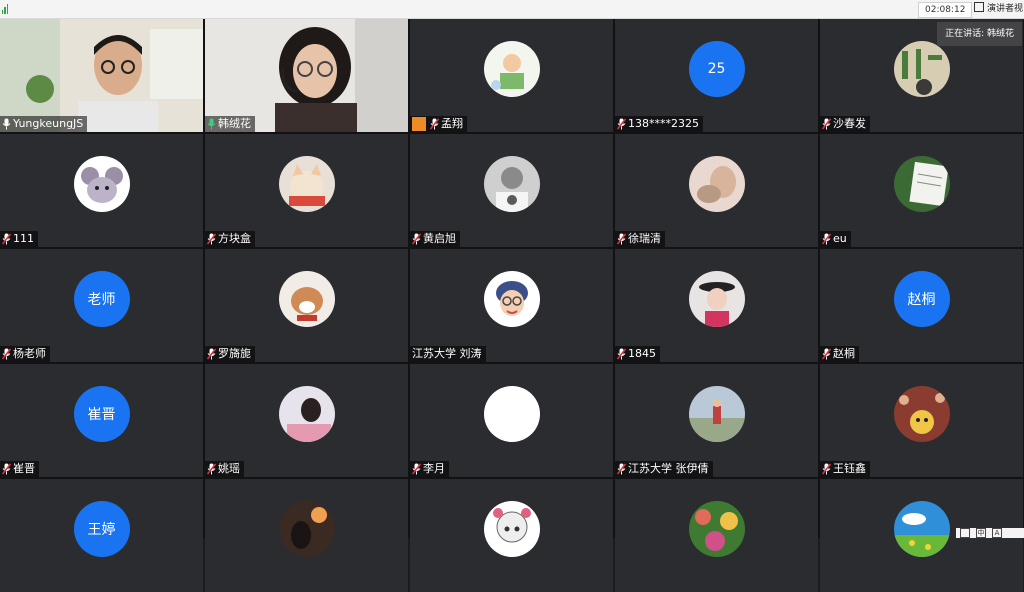  I want to click on participant-name-bar: eu, so click(835, 239).